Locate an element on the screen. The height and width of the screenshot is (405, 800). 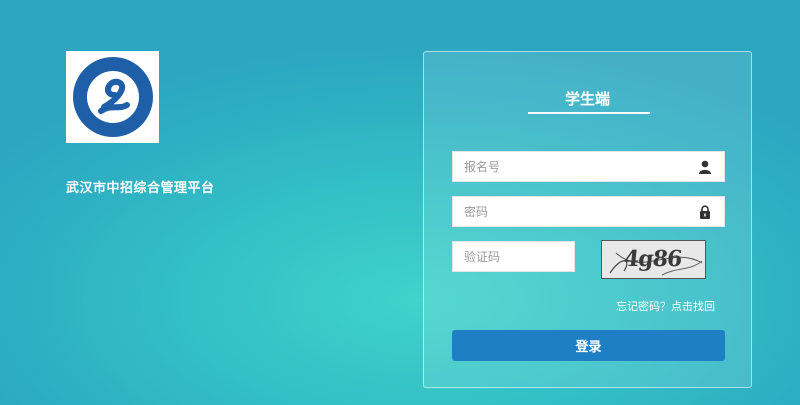
username-input is located at coordinates (588, 166).